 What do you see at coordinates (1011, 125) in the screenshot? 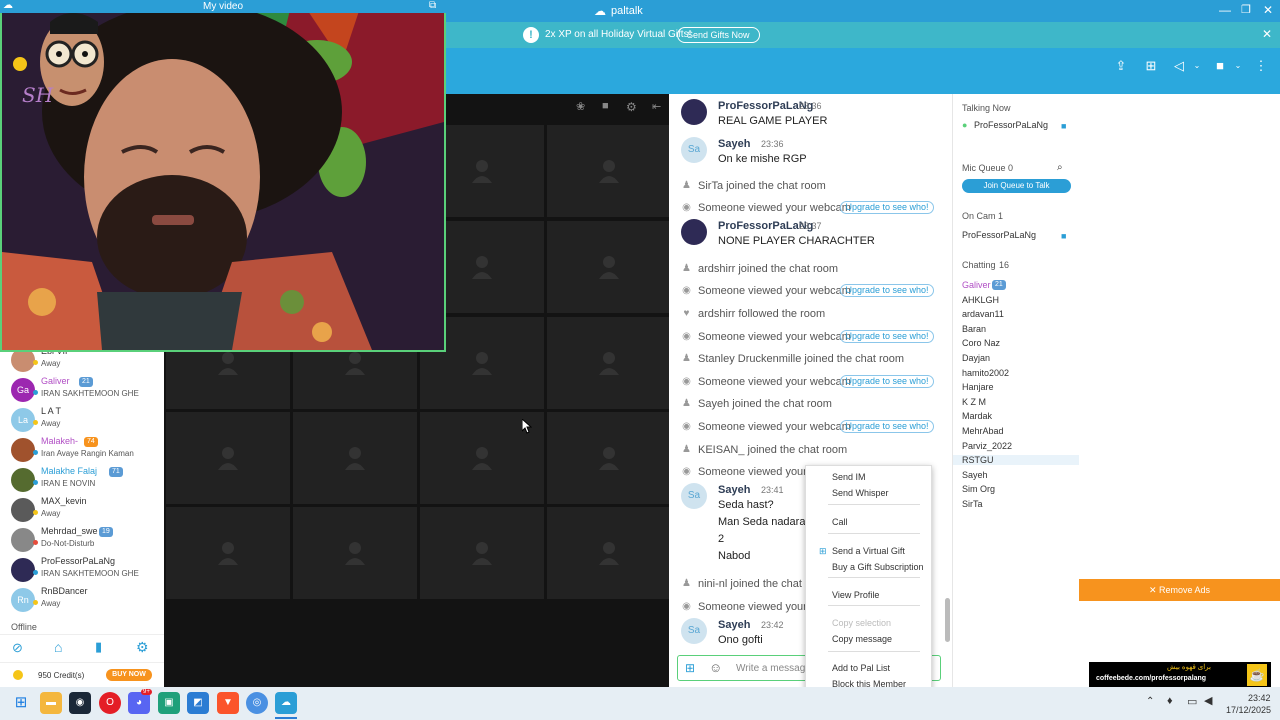
I see `talker-name: ProFessorPaLaNg` at bounding box center [1011, 125].